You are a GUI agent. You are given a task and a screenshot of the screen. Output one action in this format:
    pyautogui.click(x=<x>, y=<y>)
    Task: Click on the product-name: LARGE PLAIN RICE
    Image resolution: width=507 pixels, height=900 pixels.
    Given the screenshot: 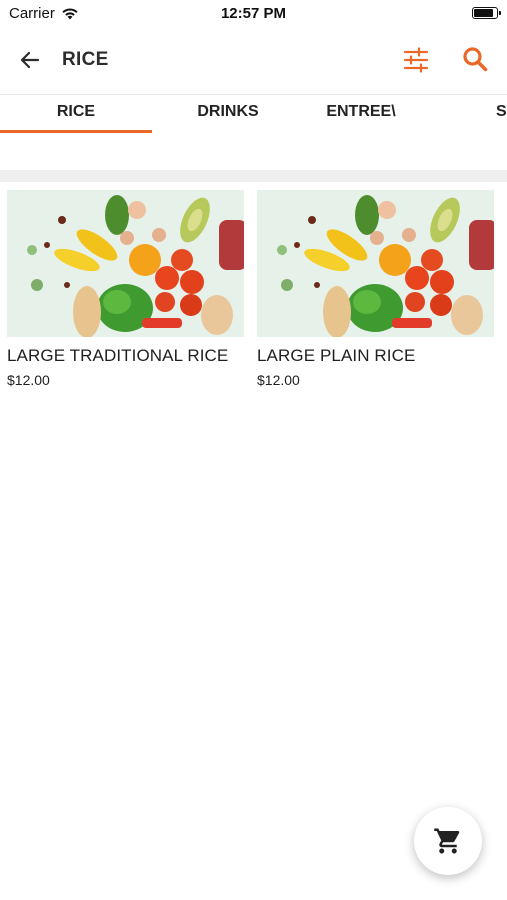 What is the action you would take?
    pyautogui.click(x=336, y=355)
    